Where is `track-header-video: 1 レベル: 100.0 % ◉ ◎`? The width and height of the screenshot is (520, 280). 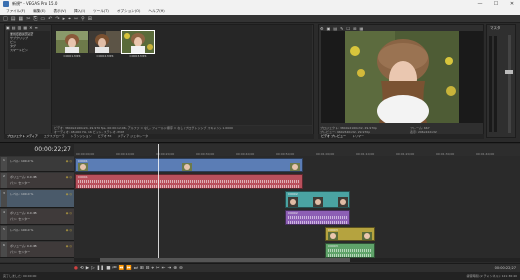
track-header-video: 1 レベル: 100.0 % ◉ ◎ is located at coordinates (37, 164).